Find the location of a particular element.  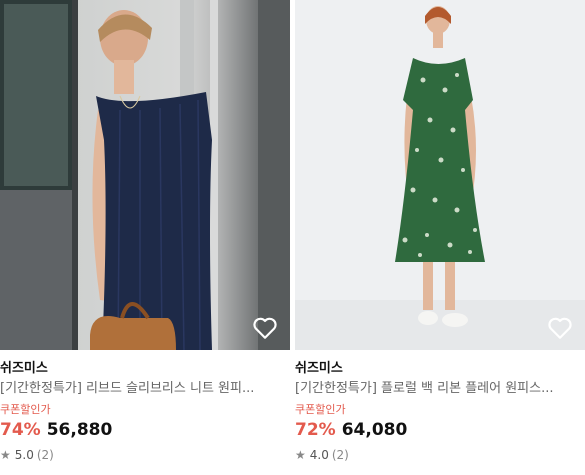

price-row: 74% 56,880 is located at coordinates (145, 430).